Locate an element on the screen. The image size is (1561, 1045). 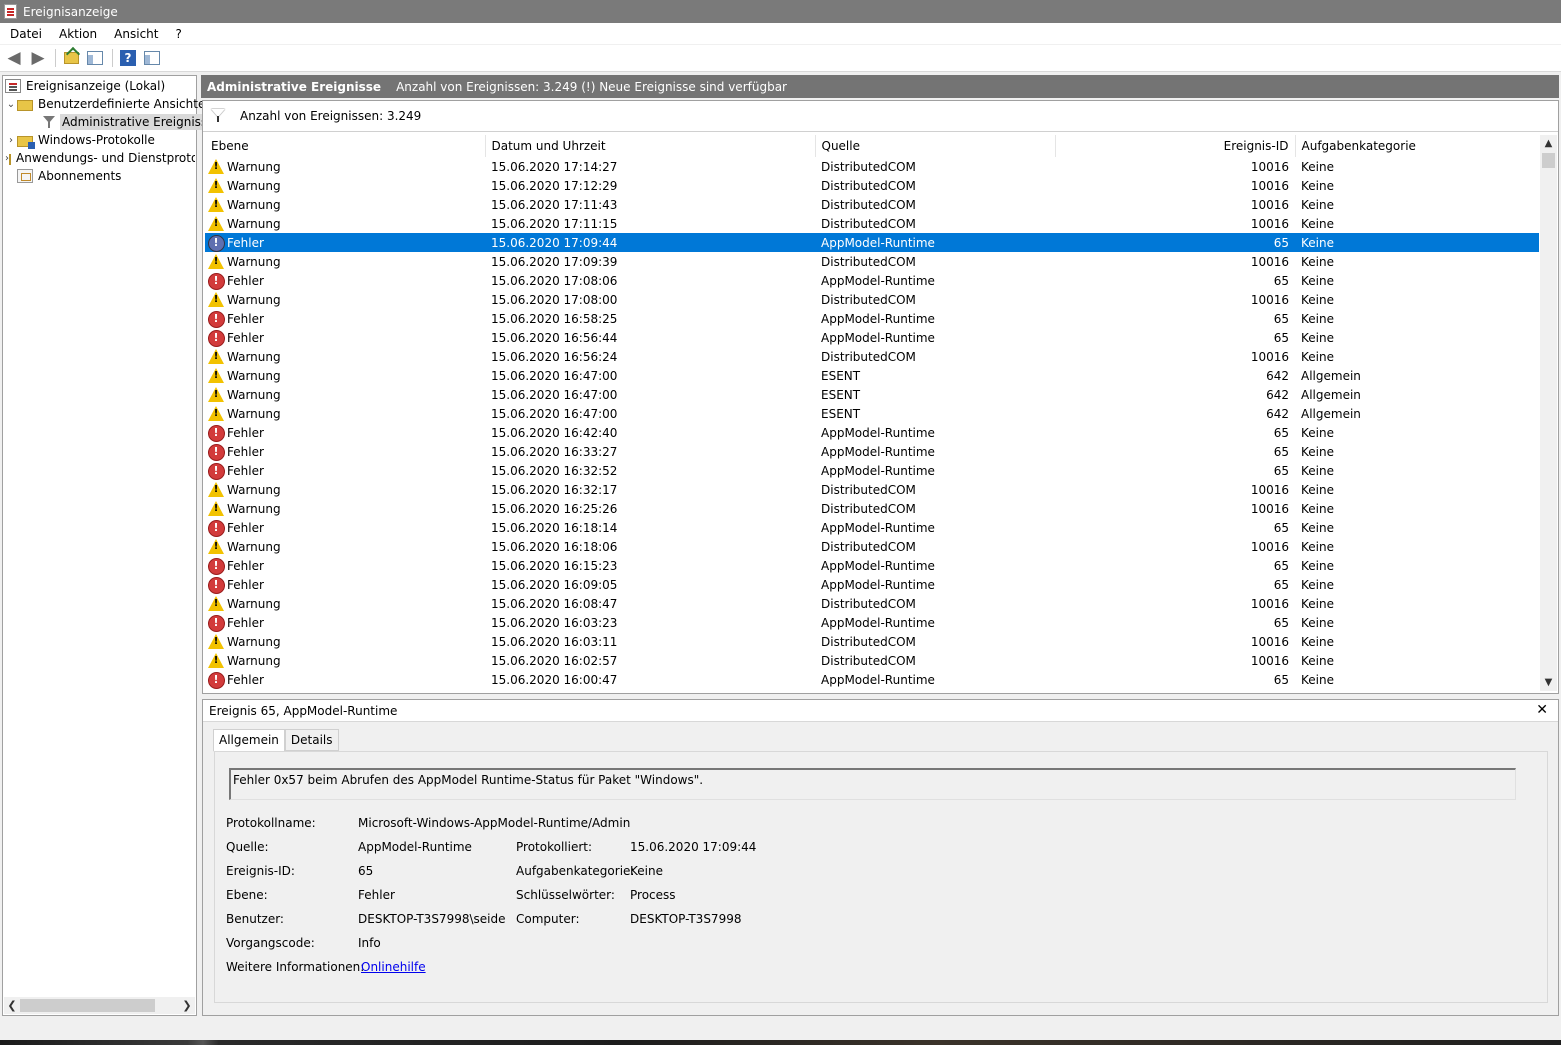
cell-date: 15.06.2020 16:00:47 is located at coordinates (554, 679).